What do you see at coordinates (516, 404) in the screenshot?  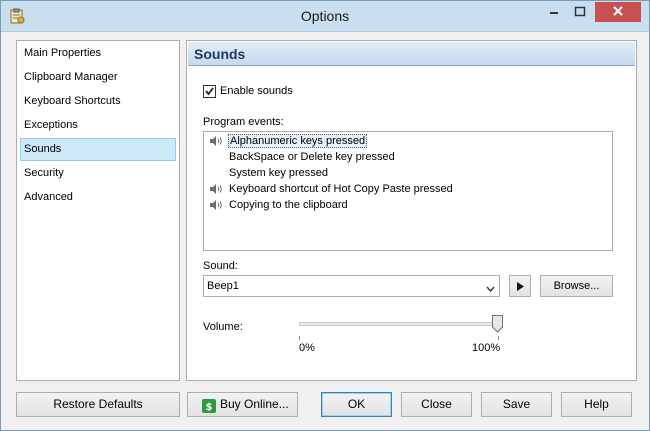 I see `save-button: Save` at bounding box center [516, 404].